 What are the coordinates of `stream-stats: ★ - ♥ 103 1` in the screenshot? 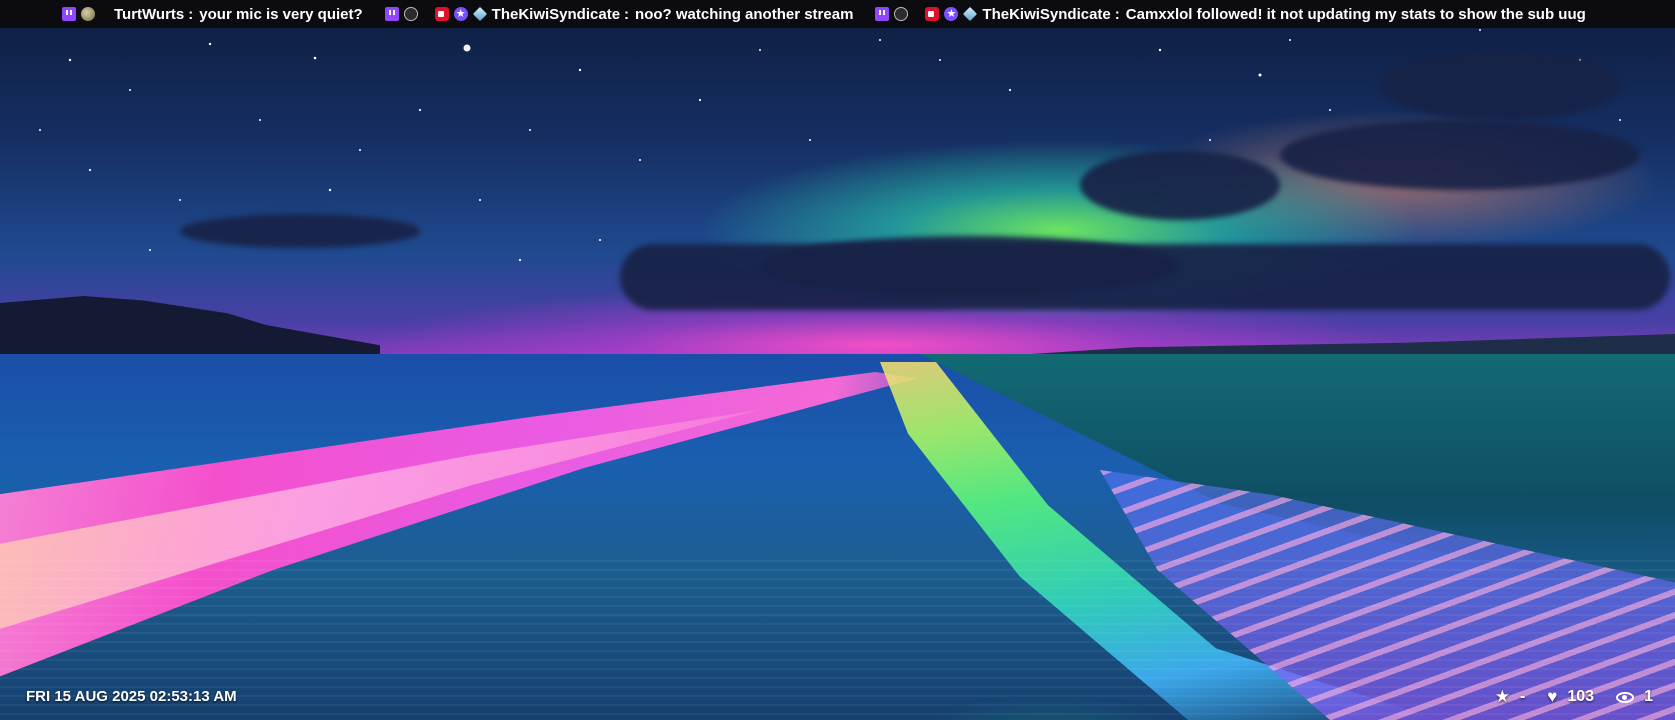 It's located at (1563, 697).